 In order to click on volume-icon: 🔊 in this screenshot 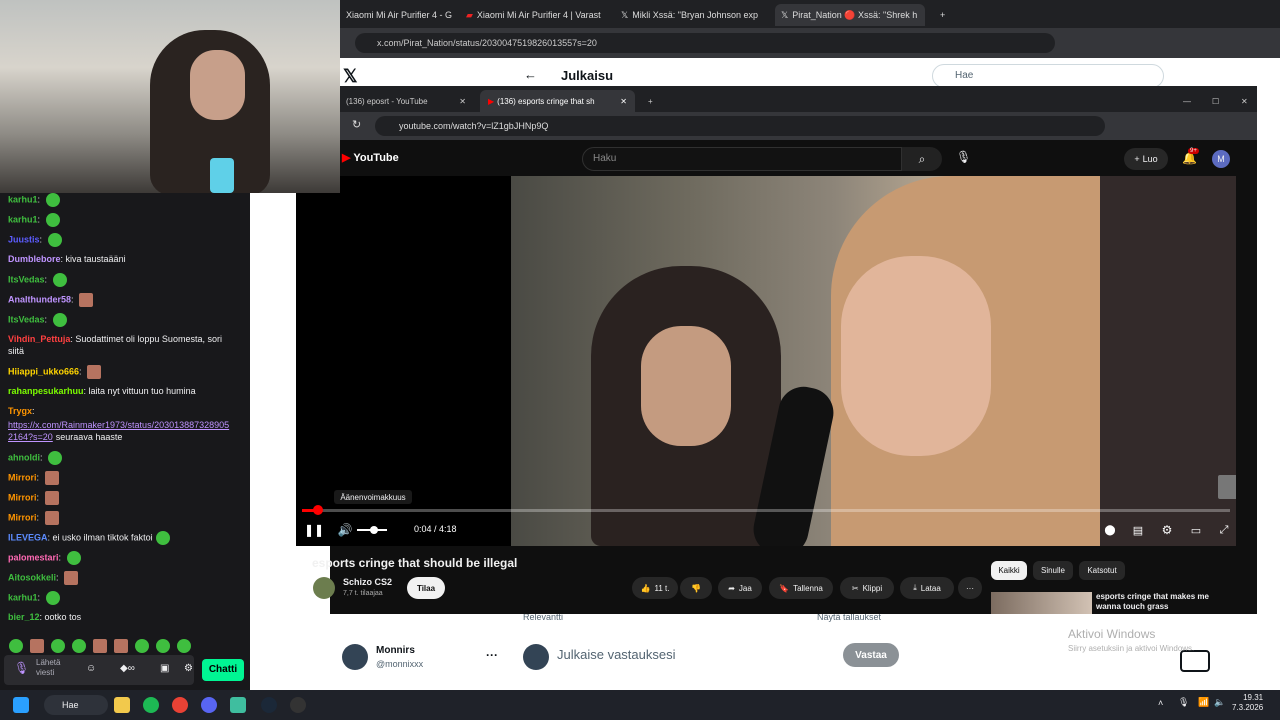, I will do `click(345, 530)`.